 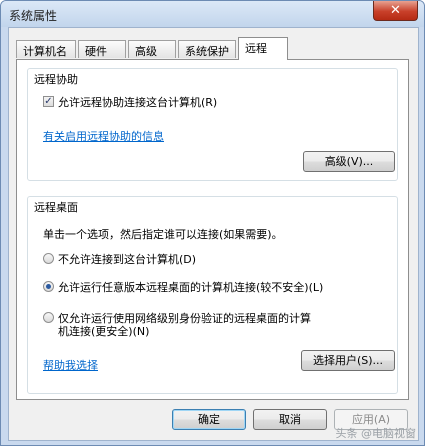 What do you see at coordinates (263, 48) in the screenshot?
I see `tab-remote: 远程` at bounding box center [263, 48].